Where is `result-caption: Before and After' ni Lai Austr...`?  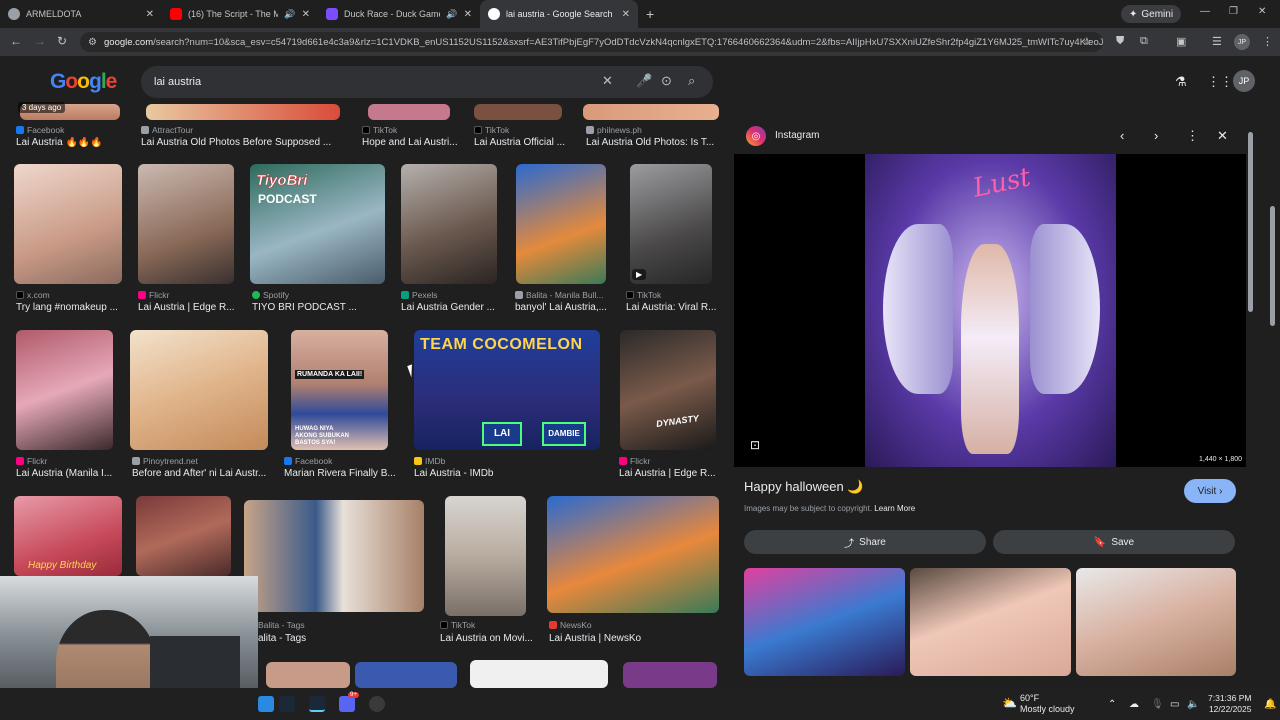 result-caption: Before and After' ni Lai Austr... is located at coordinates (199, 473).